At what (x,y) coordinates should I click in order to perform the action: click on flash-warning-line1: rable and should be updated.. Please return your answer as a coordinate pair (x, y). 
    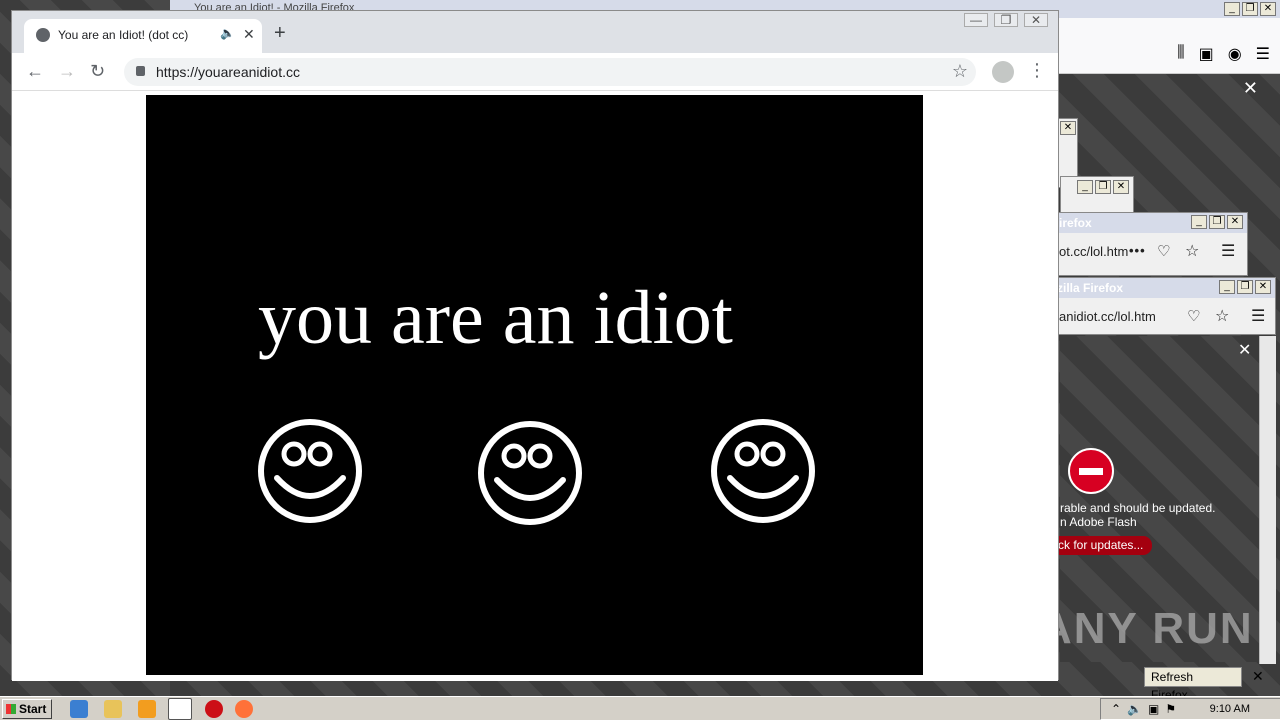
    Looking at the image, I should click on (1138, 508).